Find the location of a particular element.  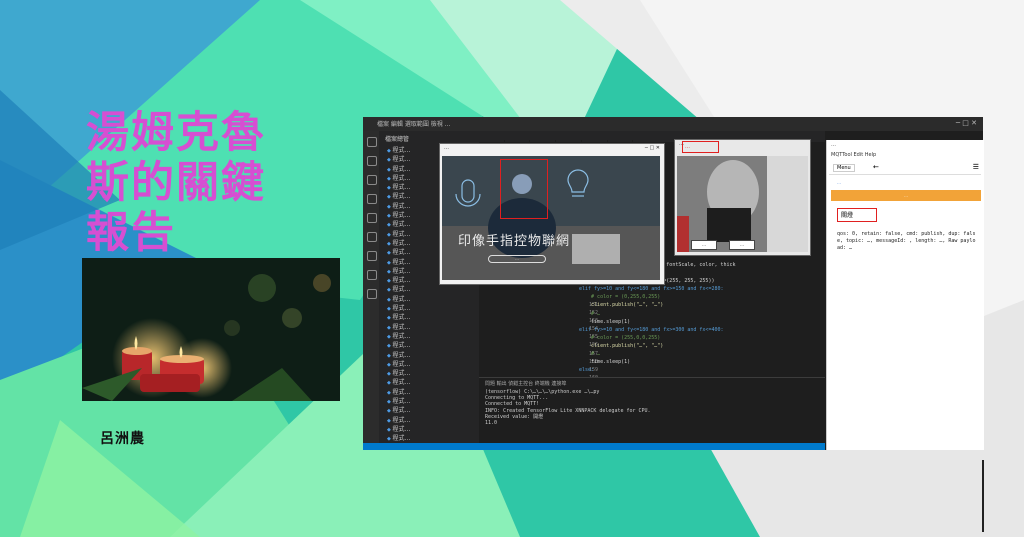

iot-app-graphic is located at coordinates (551, 218).